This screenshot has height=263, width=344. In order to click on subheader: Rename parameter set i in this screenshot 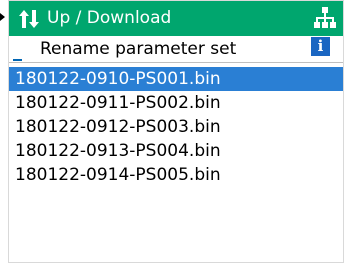, I will do `click(176, 49)`.